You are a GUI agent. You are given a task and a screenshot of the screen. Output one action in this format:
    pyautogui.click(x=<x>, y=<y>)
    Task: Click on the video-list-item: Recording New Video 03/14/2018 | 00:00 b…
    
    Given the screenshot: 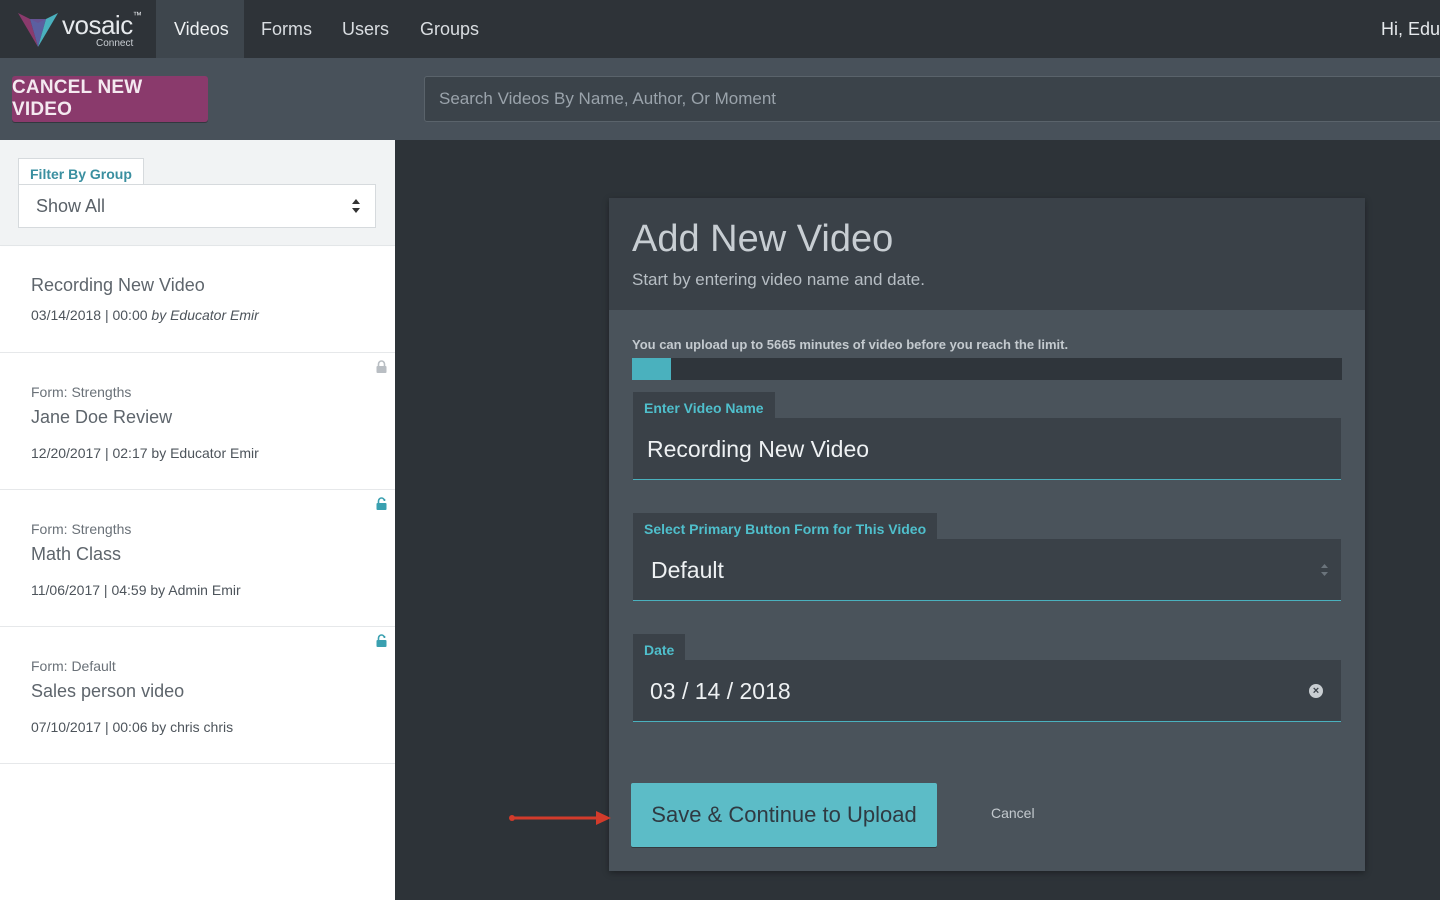 What is the action you would take?
    pyautogui.click(x=197, y=300)
    